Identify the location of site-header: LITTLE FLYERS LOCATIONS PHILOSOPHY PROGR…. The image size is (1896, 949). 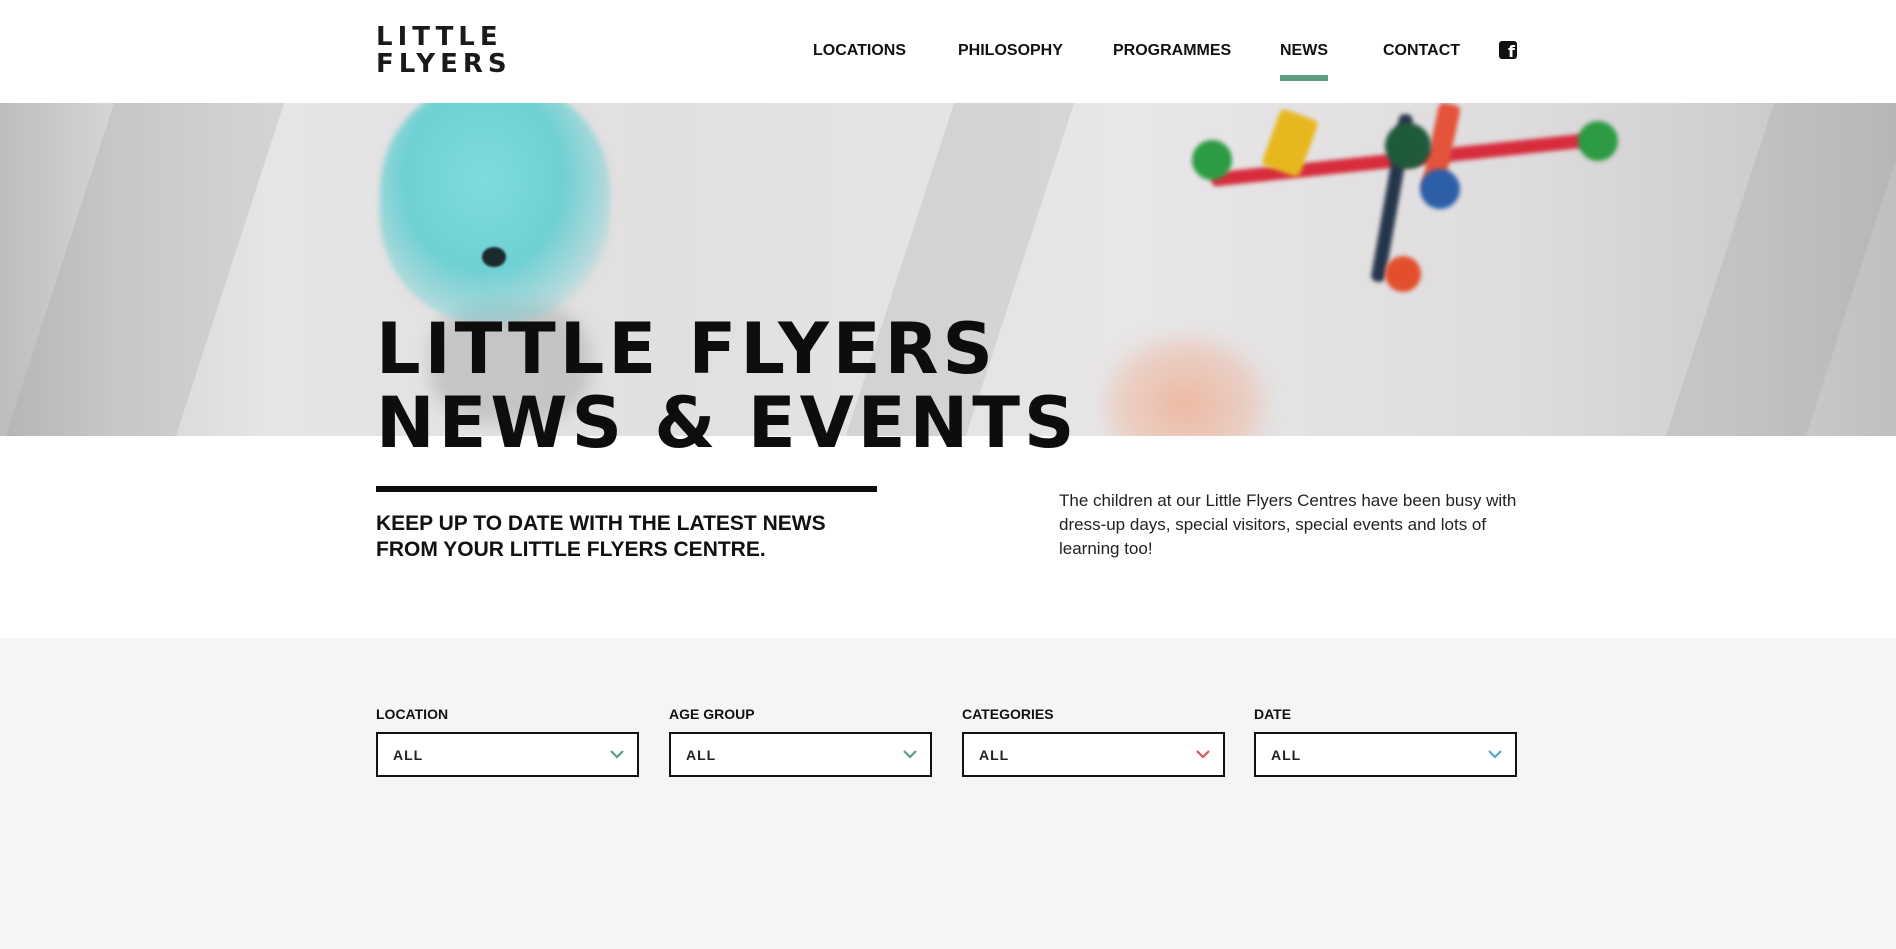
(948, 51).